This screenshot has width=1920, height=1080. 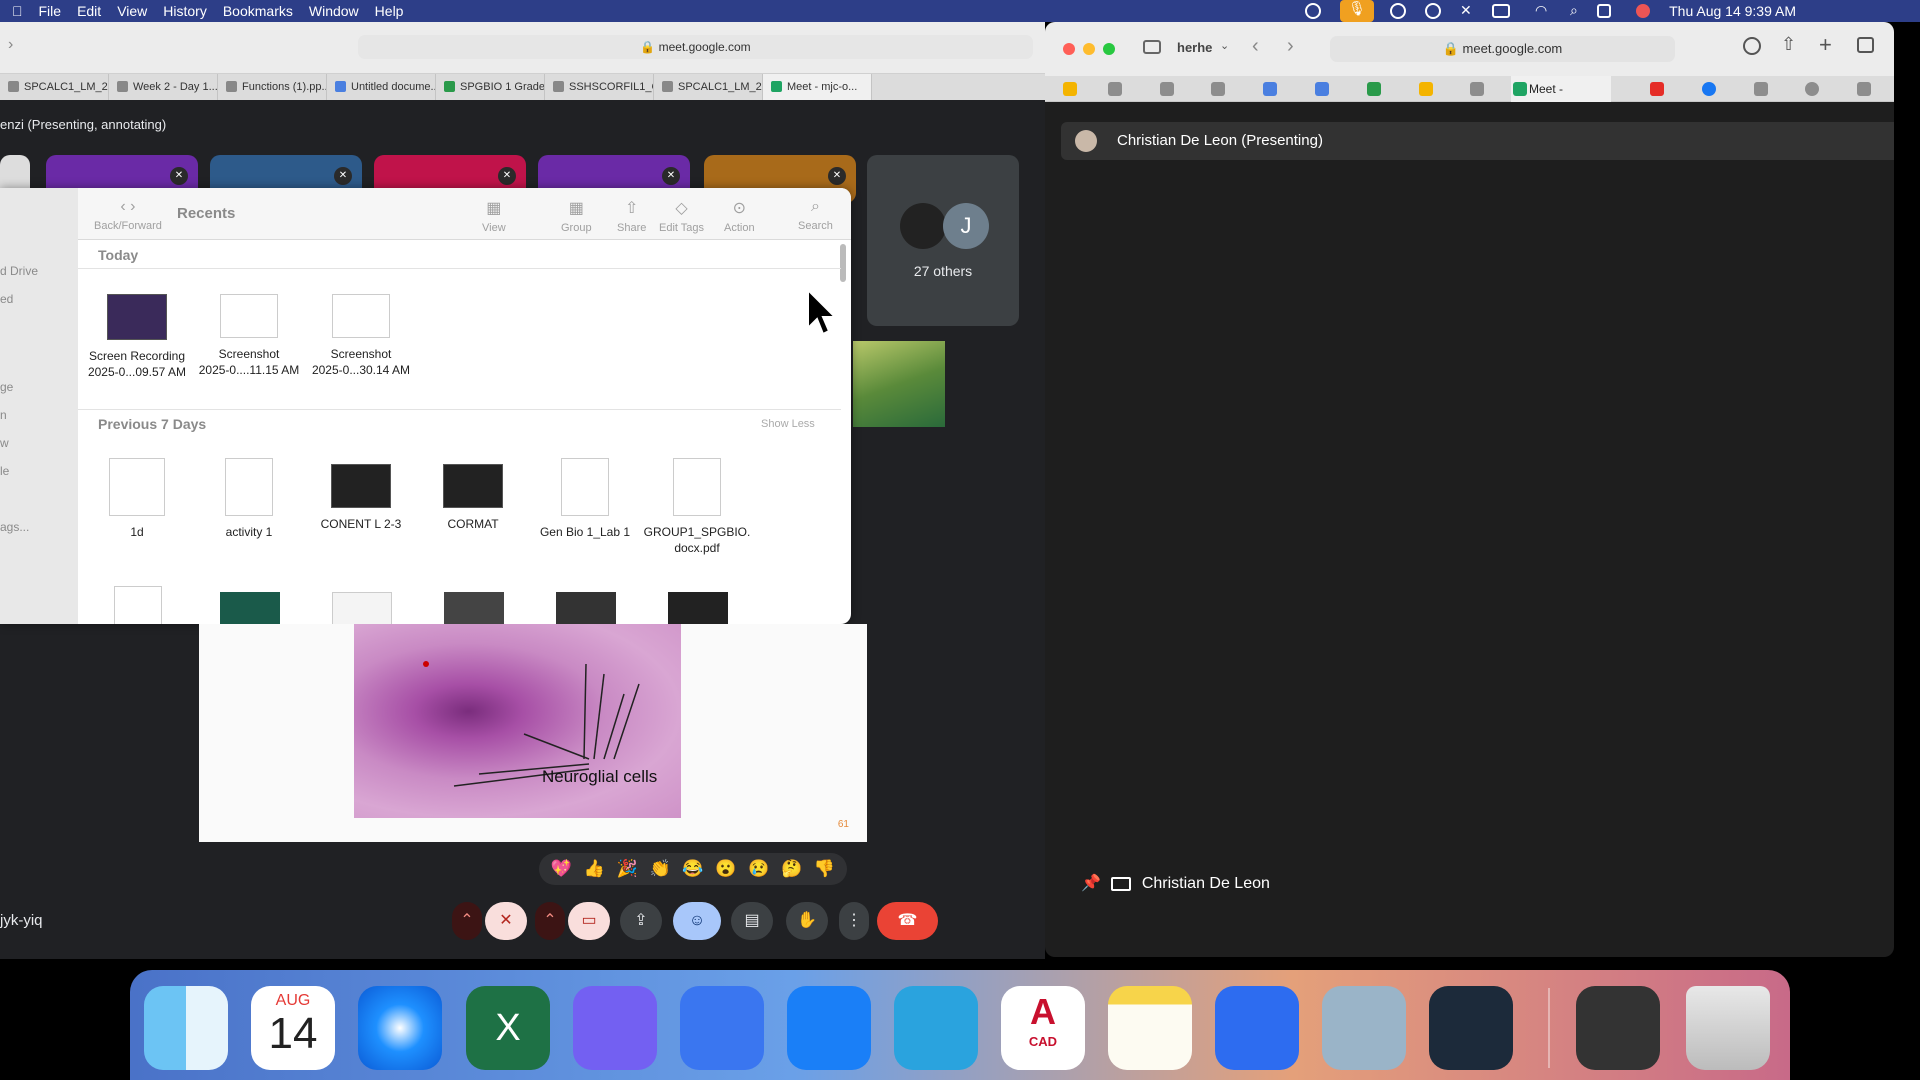 What do you see at coordinates (249, 499) in the screenshot?
I see `file-activity-1: activity 1` at bounding box center [249, 499].